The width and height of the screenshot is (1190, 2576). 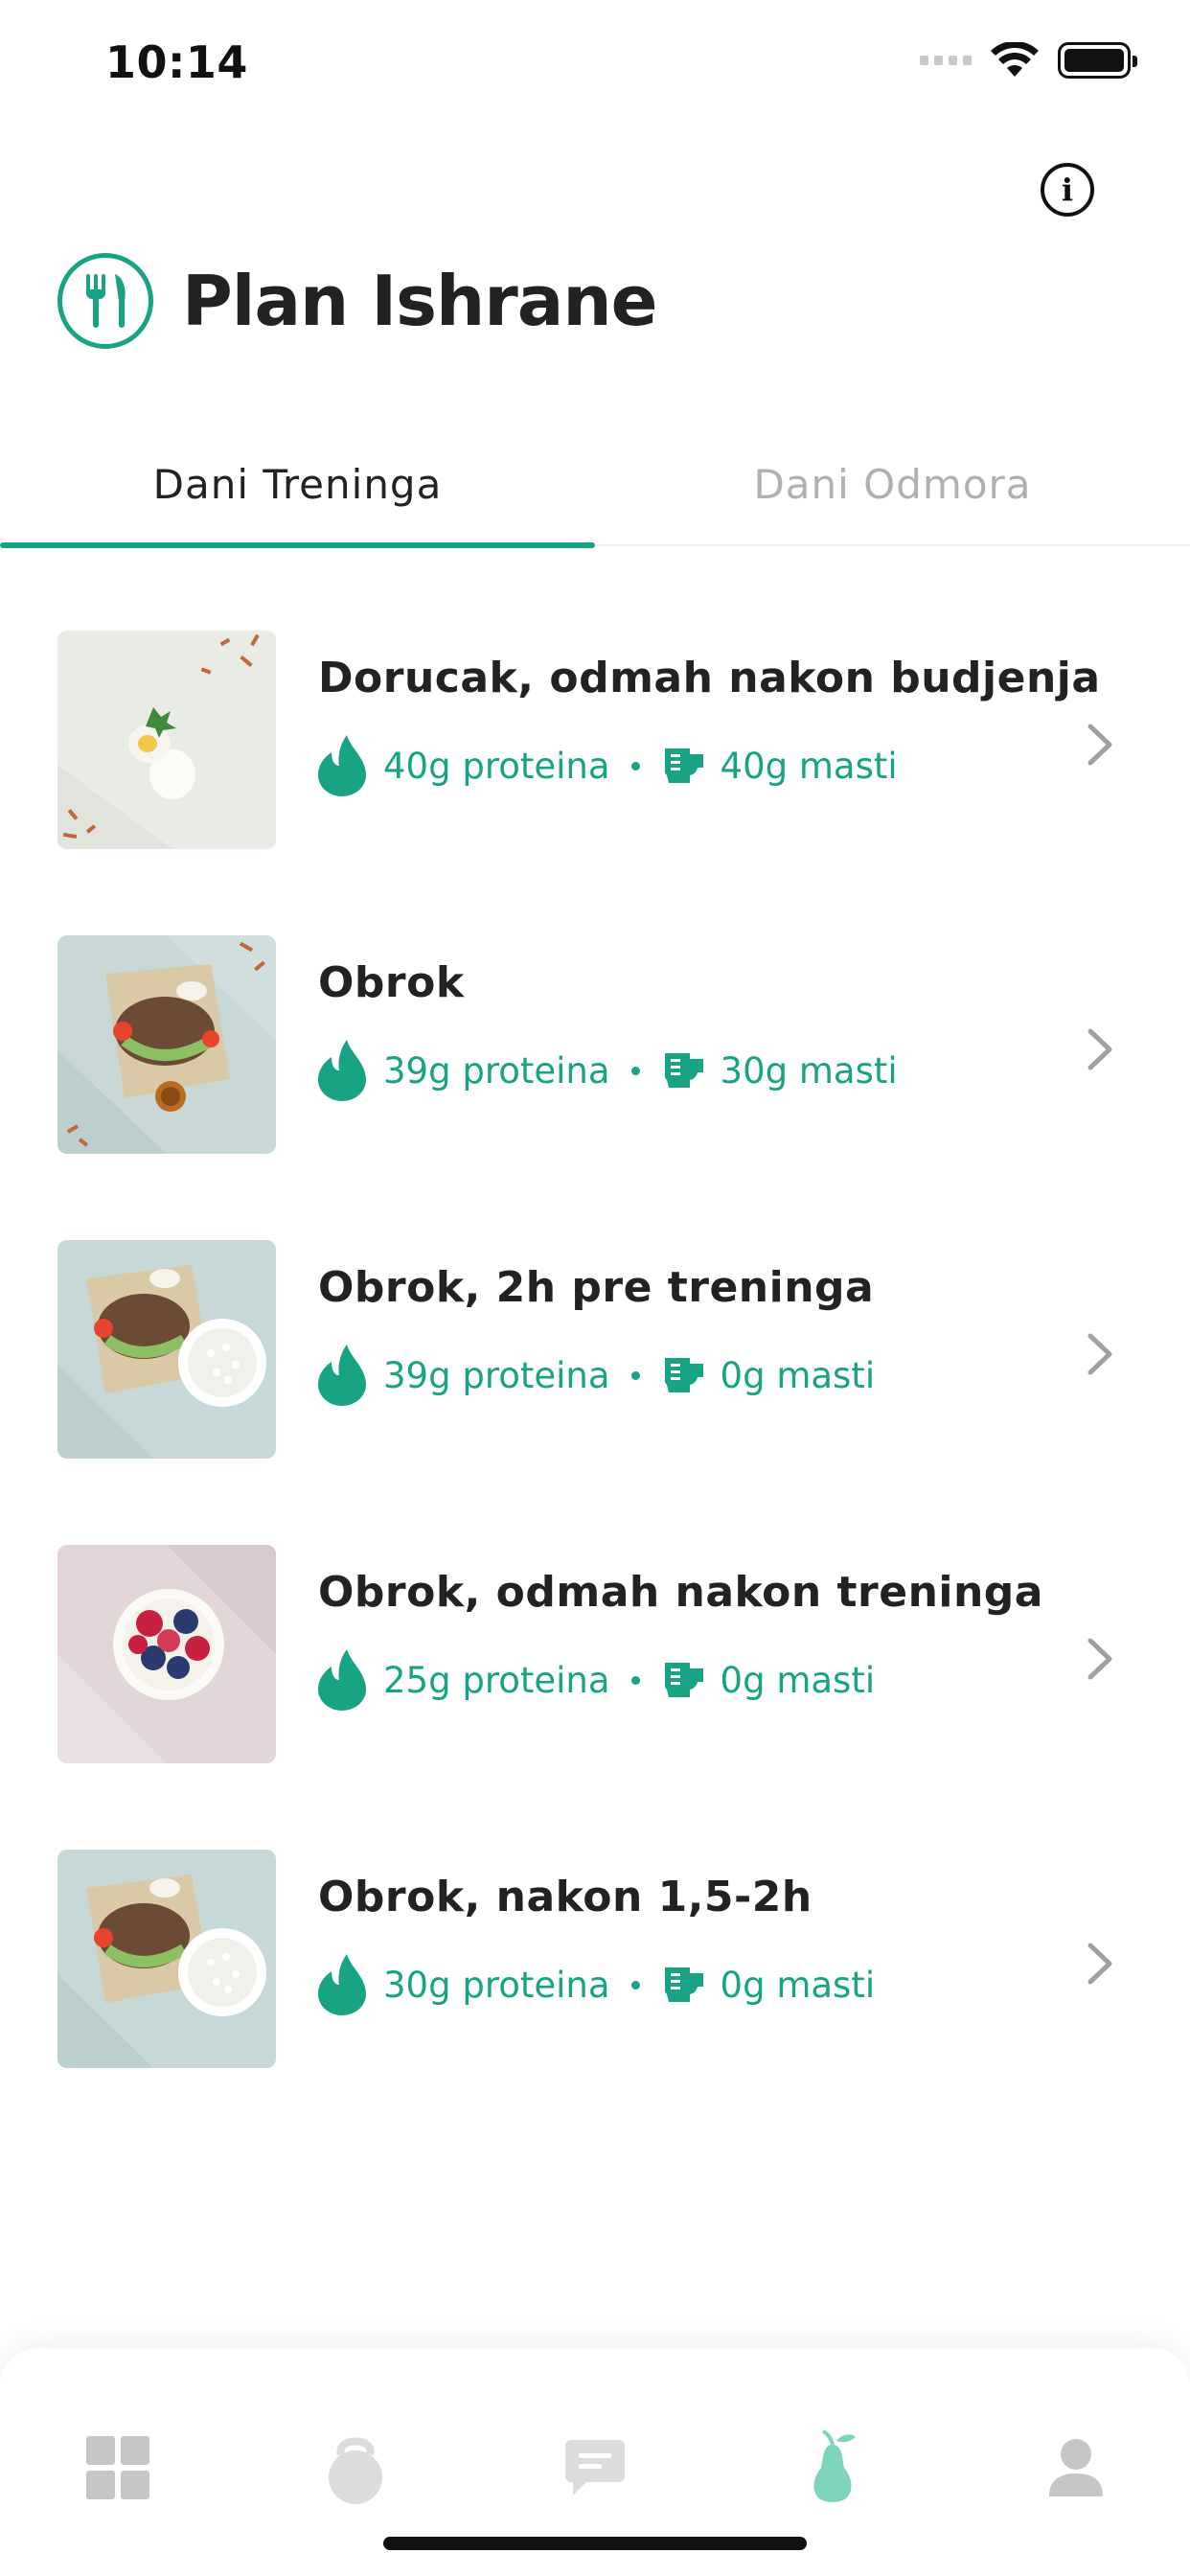 What do you see at coordinates (595, 67) in the screenshot?
I see `status-bar: 10:14` at bounding box center [595, 67].